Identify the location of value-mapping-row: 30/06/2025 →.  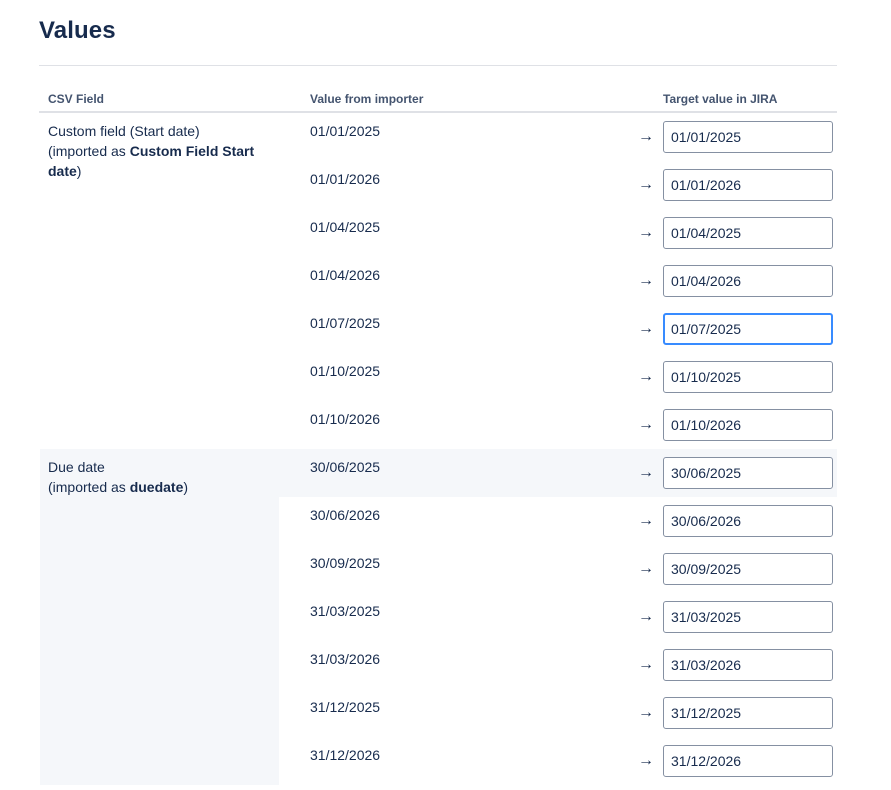
(558, 473).